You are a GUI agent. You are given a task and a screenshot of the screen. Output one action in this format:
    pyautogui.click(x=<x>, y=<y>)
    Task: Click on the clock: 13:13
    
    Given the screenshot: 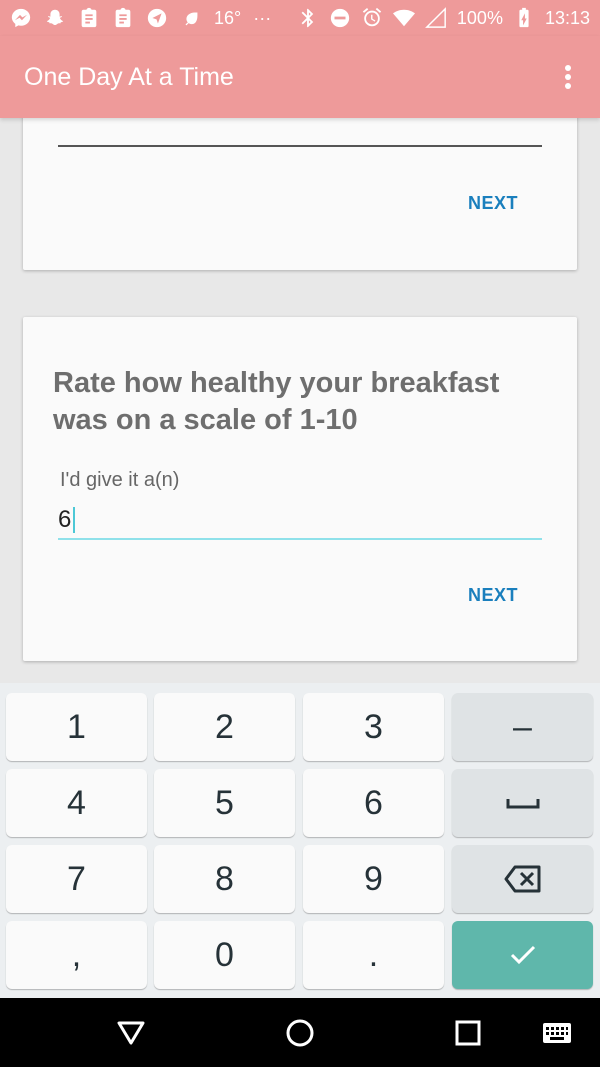 What is the action you would take?
    pyautogui.click(x=567, y=17)
    